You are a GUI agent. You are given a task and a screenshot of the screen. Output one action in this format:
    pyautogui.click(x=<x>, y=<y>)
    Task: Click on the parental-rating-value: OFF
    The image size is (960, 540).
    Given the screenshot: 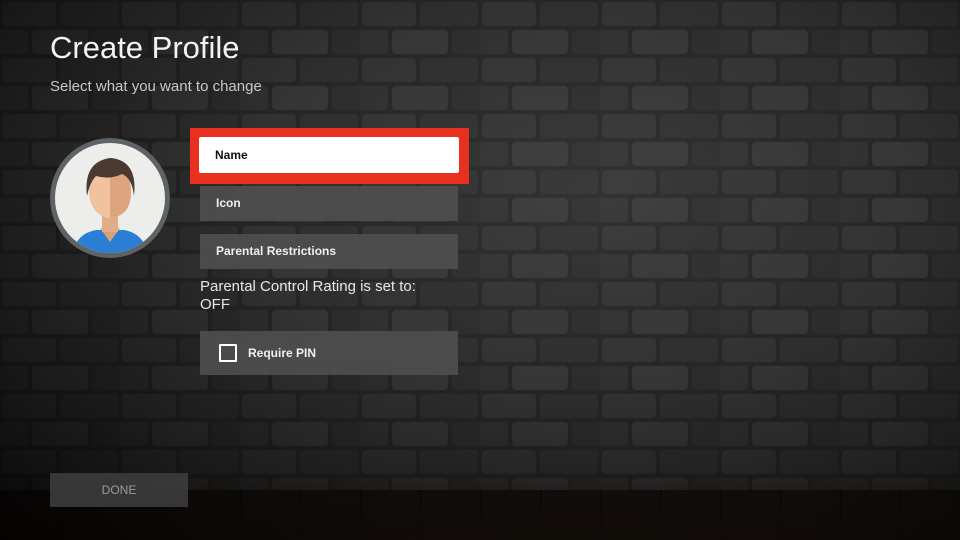 What is the action you would take?
    pyautogui.click(x=215, y=304)
    